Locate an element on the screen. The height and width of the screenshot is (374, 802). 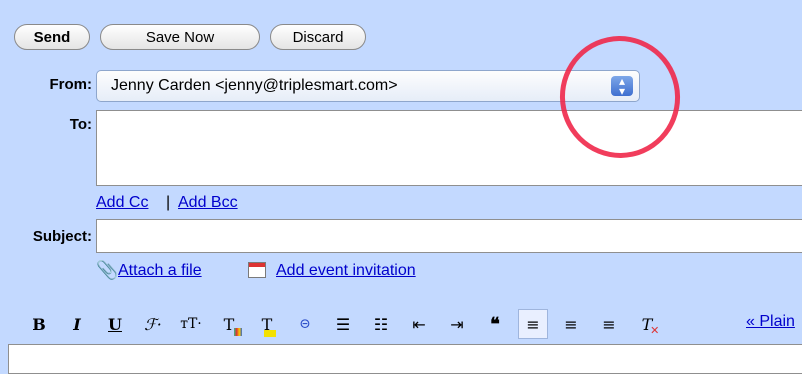
numbered-list-icon: ☰ is located at coordinates (343, 324).